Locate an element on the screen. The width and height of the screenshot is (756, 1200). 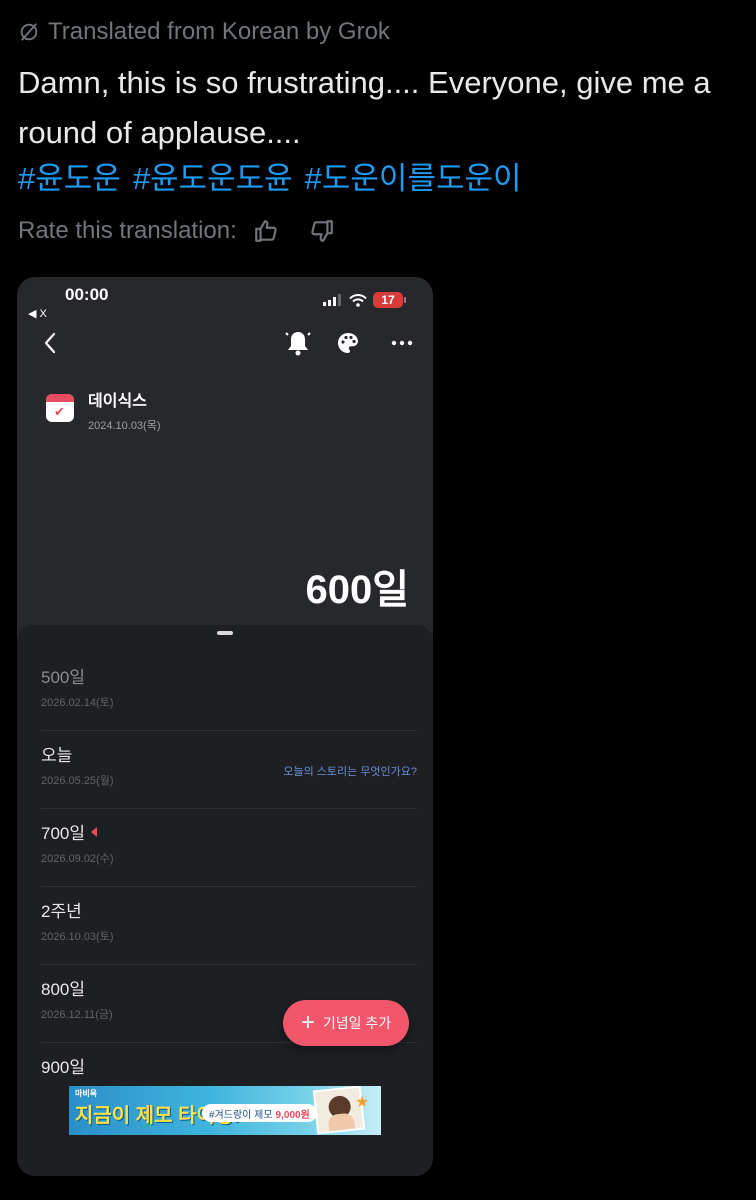
app-topbar is located at coordinates (225, 343).